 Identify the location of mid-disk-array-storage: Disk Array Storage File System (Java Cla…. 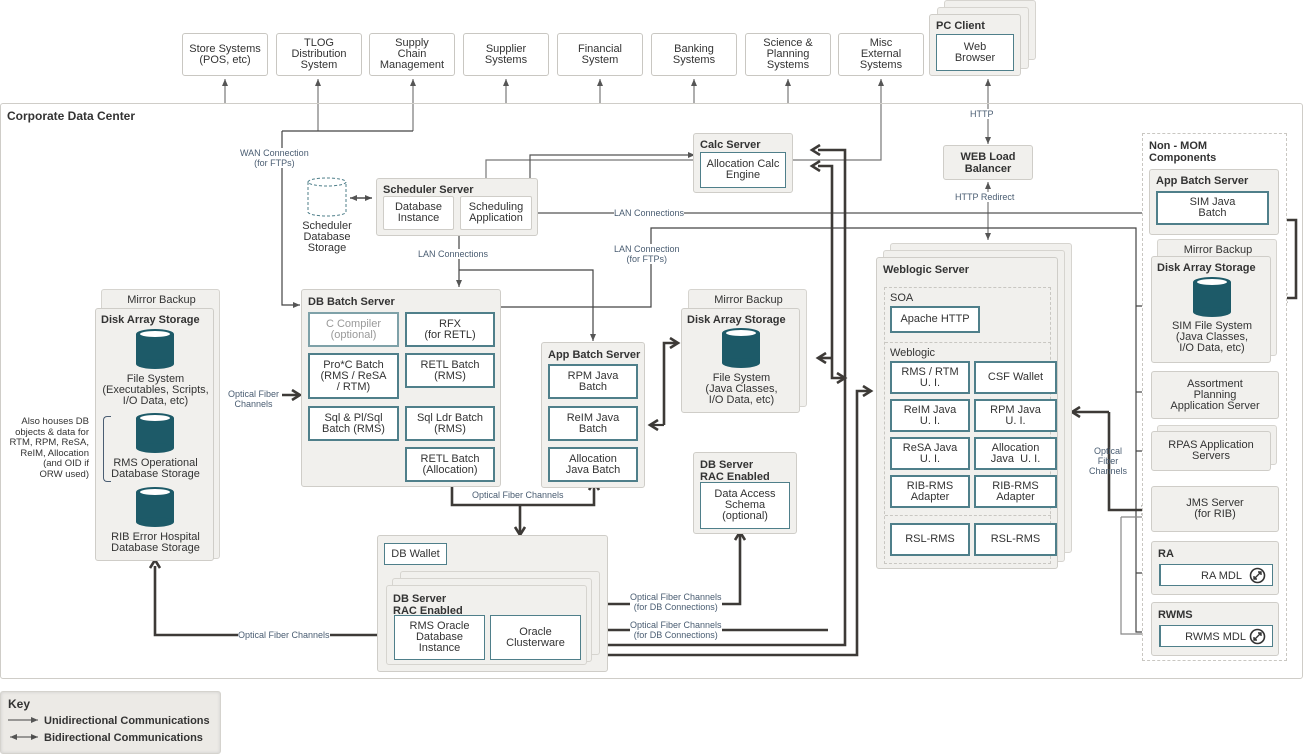
(740, 360).